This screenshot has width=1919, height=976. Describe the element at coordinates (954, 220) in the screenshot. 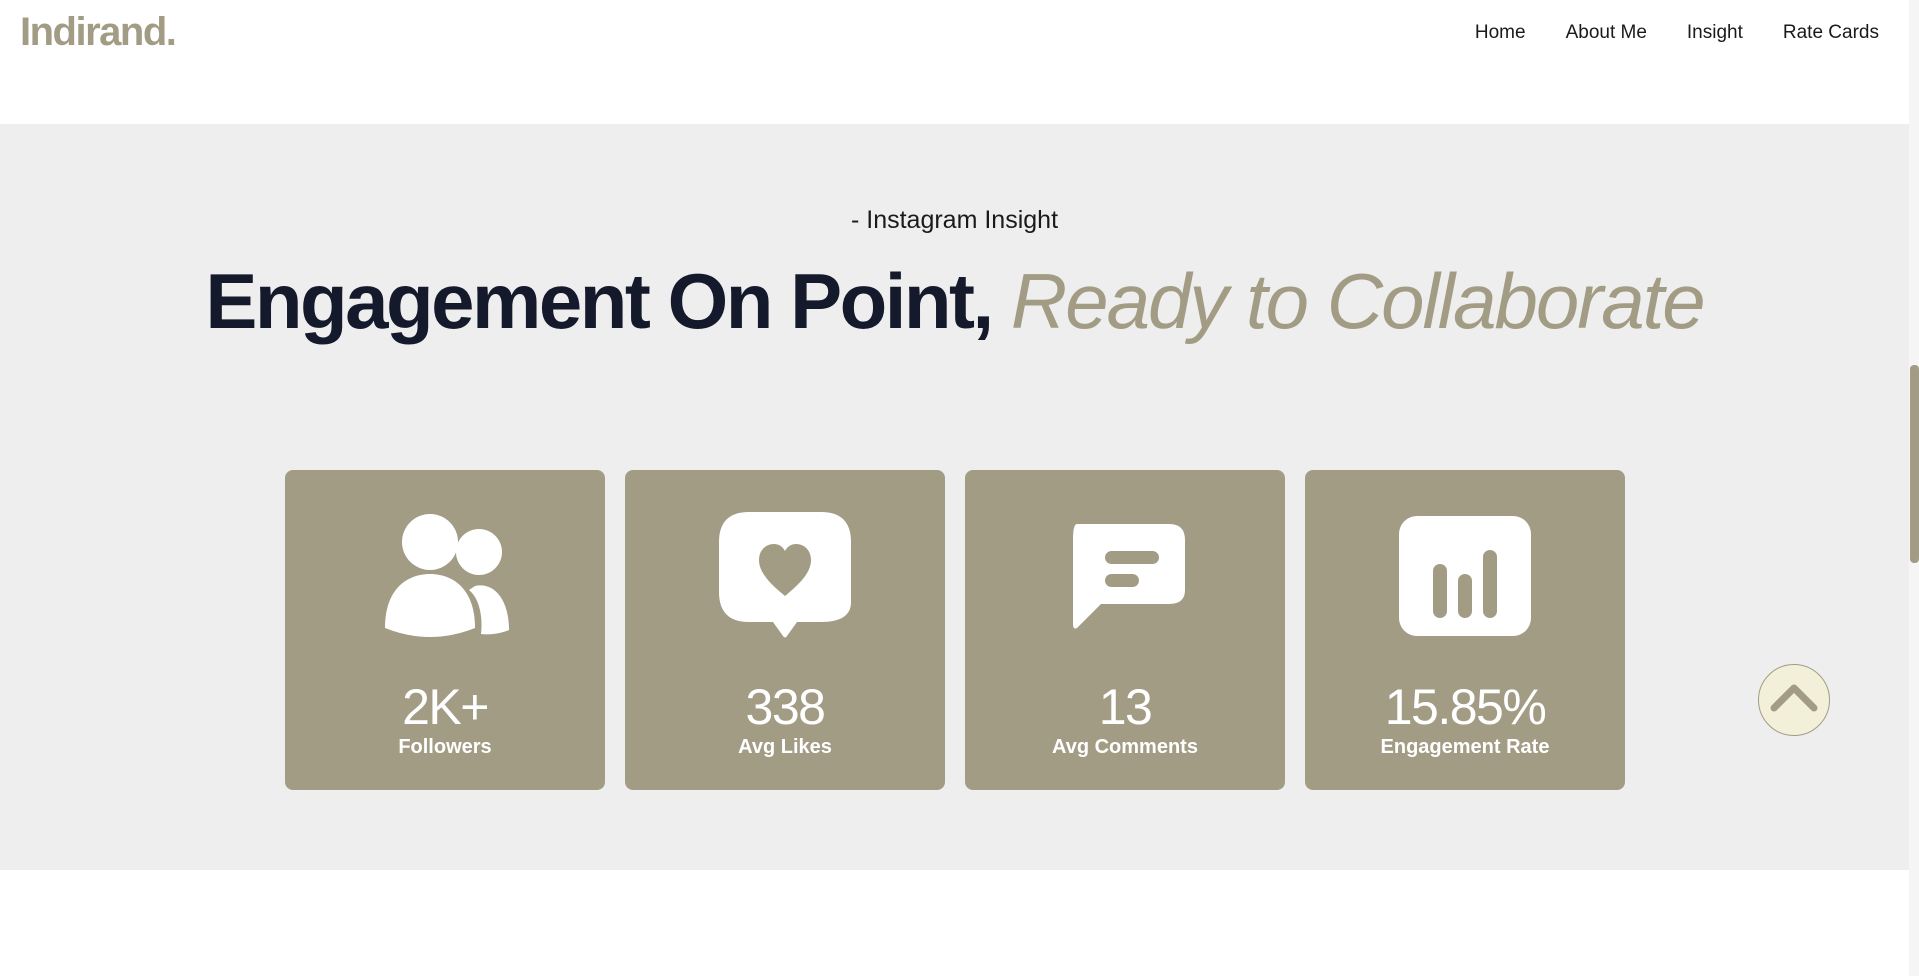

I see `section-eyebrow: - Instagram Insight` at that location.